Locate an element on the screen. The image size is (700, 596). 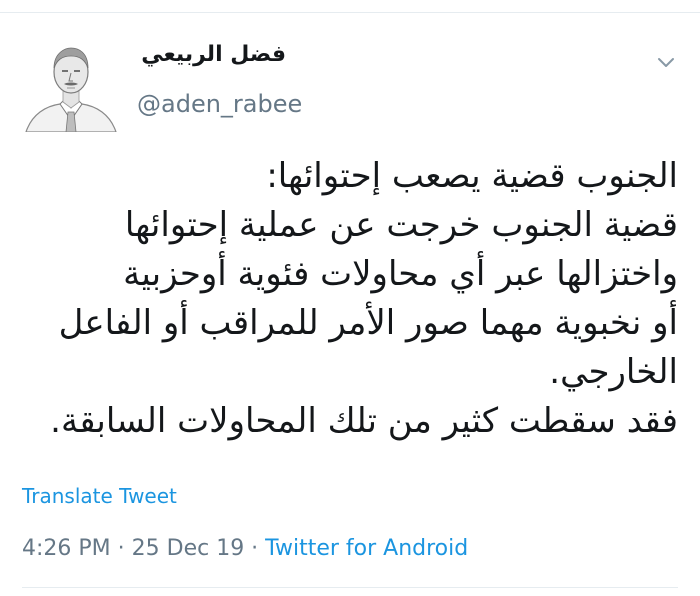
bottom-divider is located at coordinates (350, 587).